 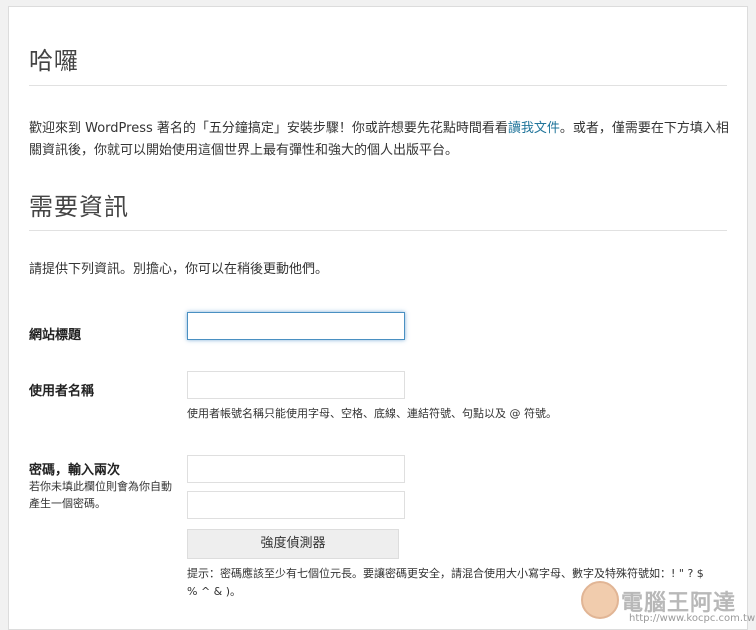 What do you see at coordinates (100, 495) in the screenshot?
I see `password-sublabel: 若你未填此欄位則會為你自動產生一個密碼。` at bounding box center [100, 495].